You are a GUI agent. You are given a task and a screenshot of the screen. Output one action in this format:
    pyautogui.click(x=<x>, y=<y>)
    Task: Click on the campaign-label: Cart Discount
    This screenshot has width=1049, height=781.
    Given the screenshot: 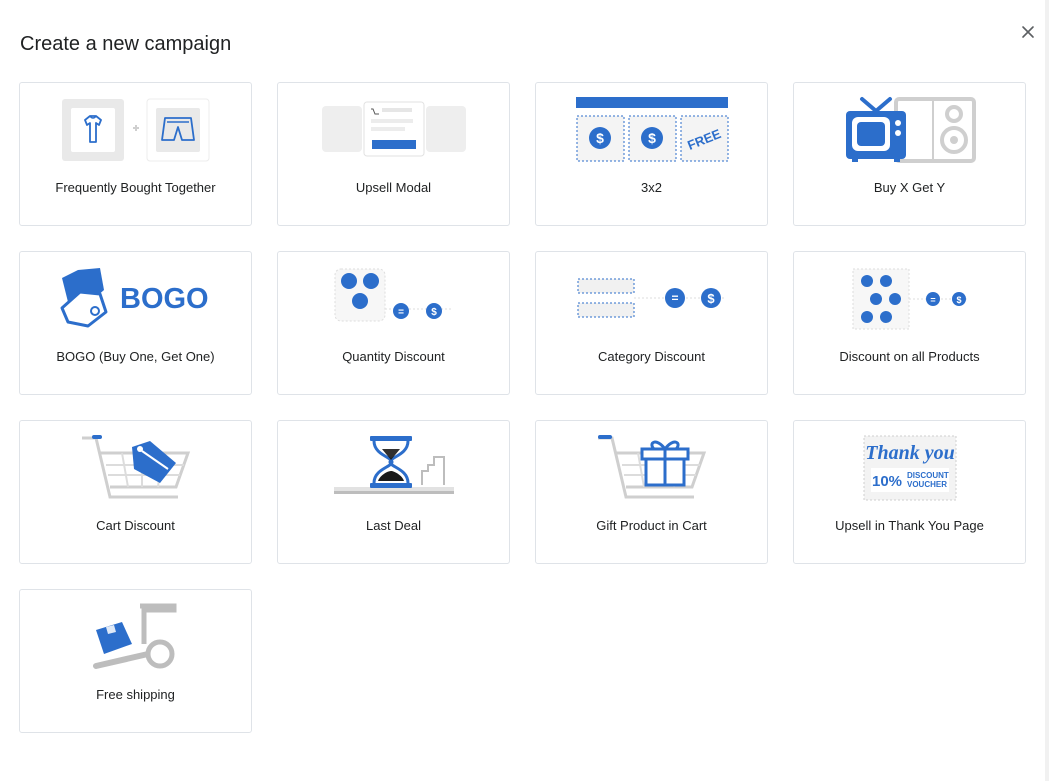 What is the action you would take?
    pyautogui.click(x=135, y=525)
    